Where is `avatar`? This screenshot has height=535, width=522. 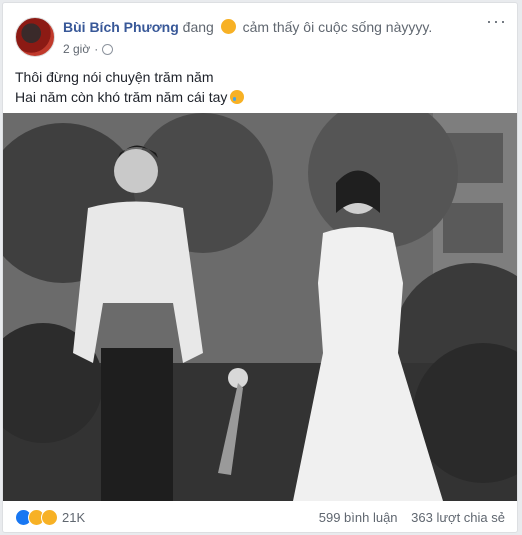 avatar is located at coordinates (35, 37).